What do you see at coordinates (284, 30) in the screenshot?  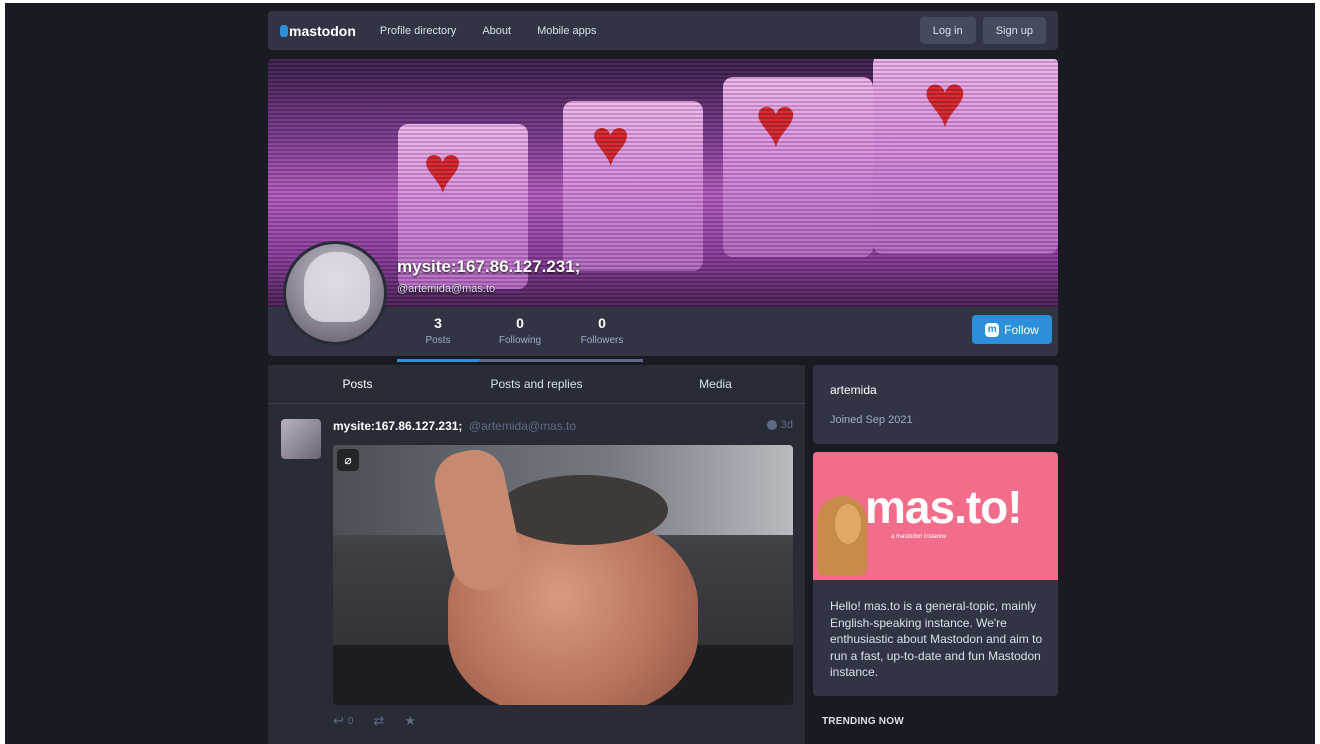 I see `mastodon-logo-icon` at bounding box center [284, 30].